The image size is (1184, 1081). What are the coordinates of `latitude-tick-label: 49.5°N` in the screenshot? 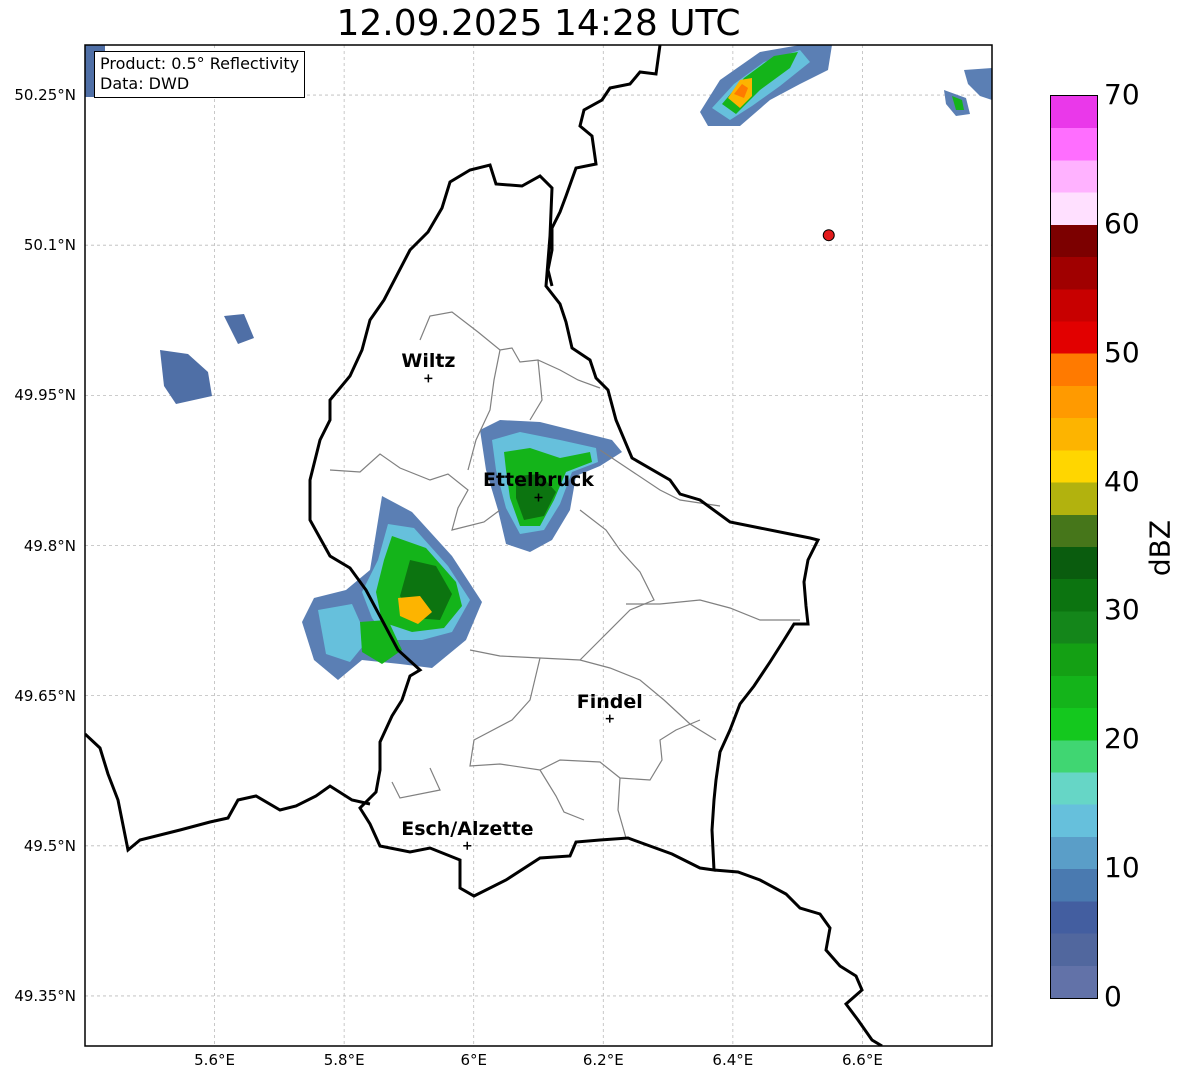 It's located at (49, 845).